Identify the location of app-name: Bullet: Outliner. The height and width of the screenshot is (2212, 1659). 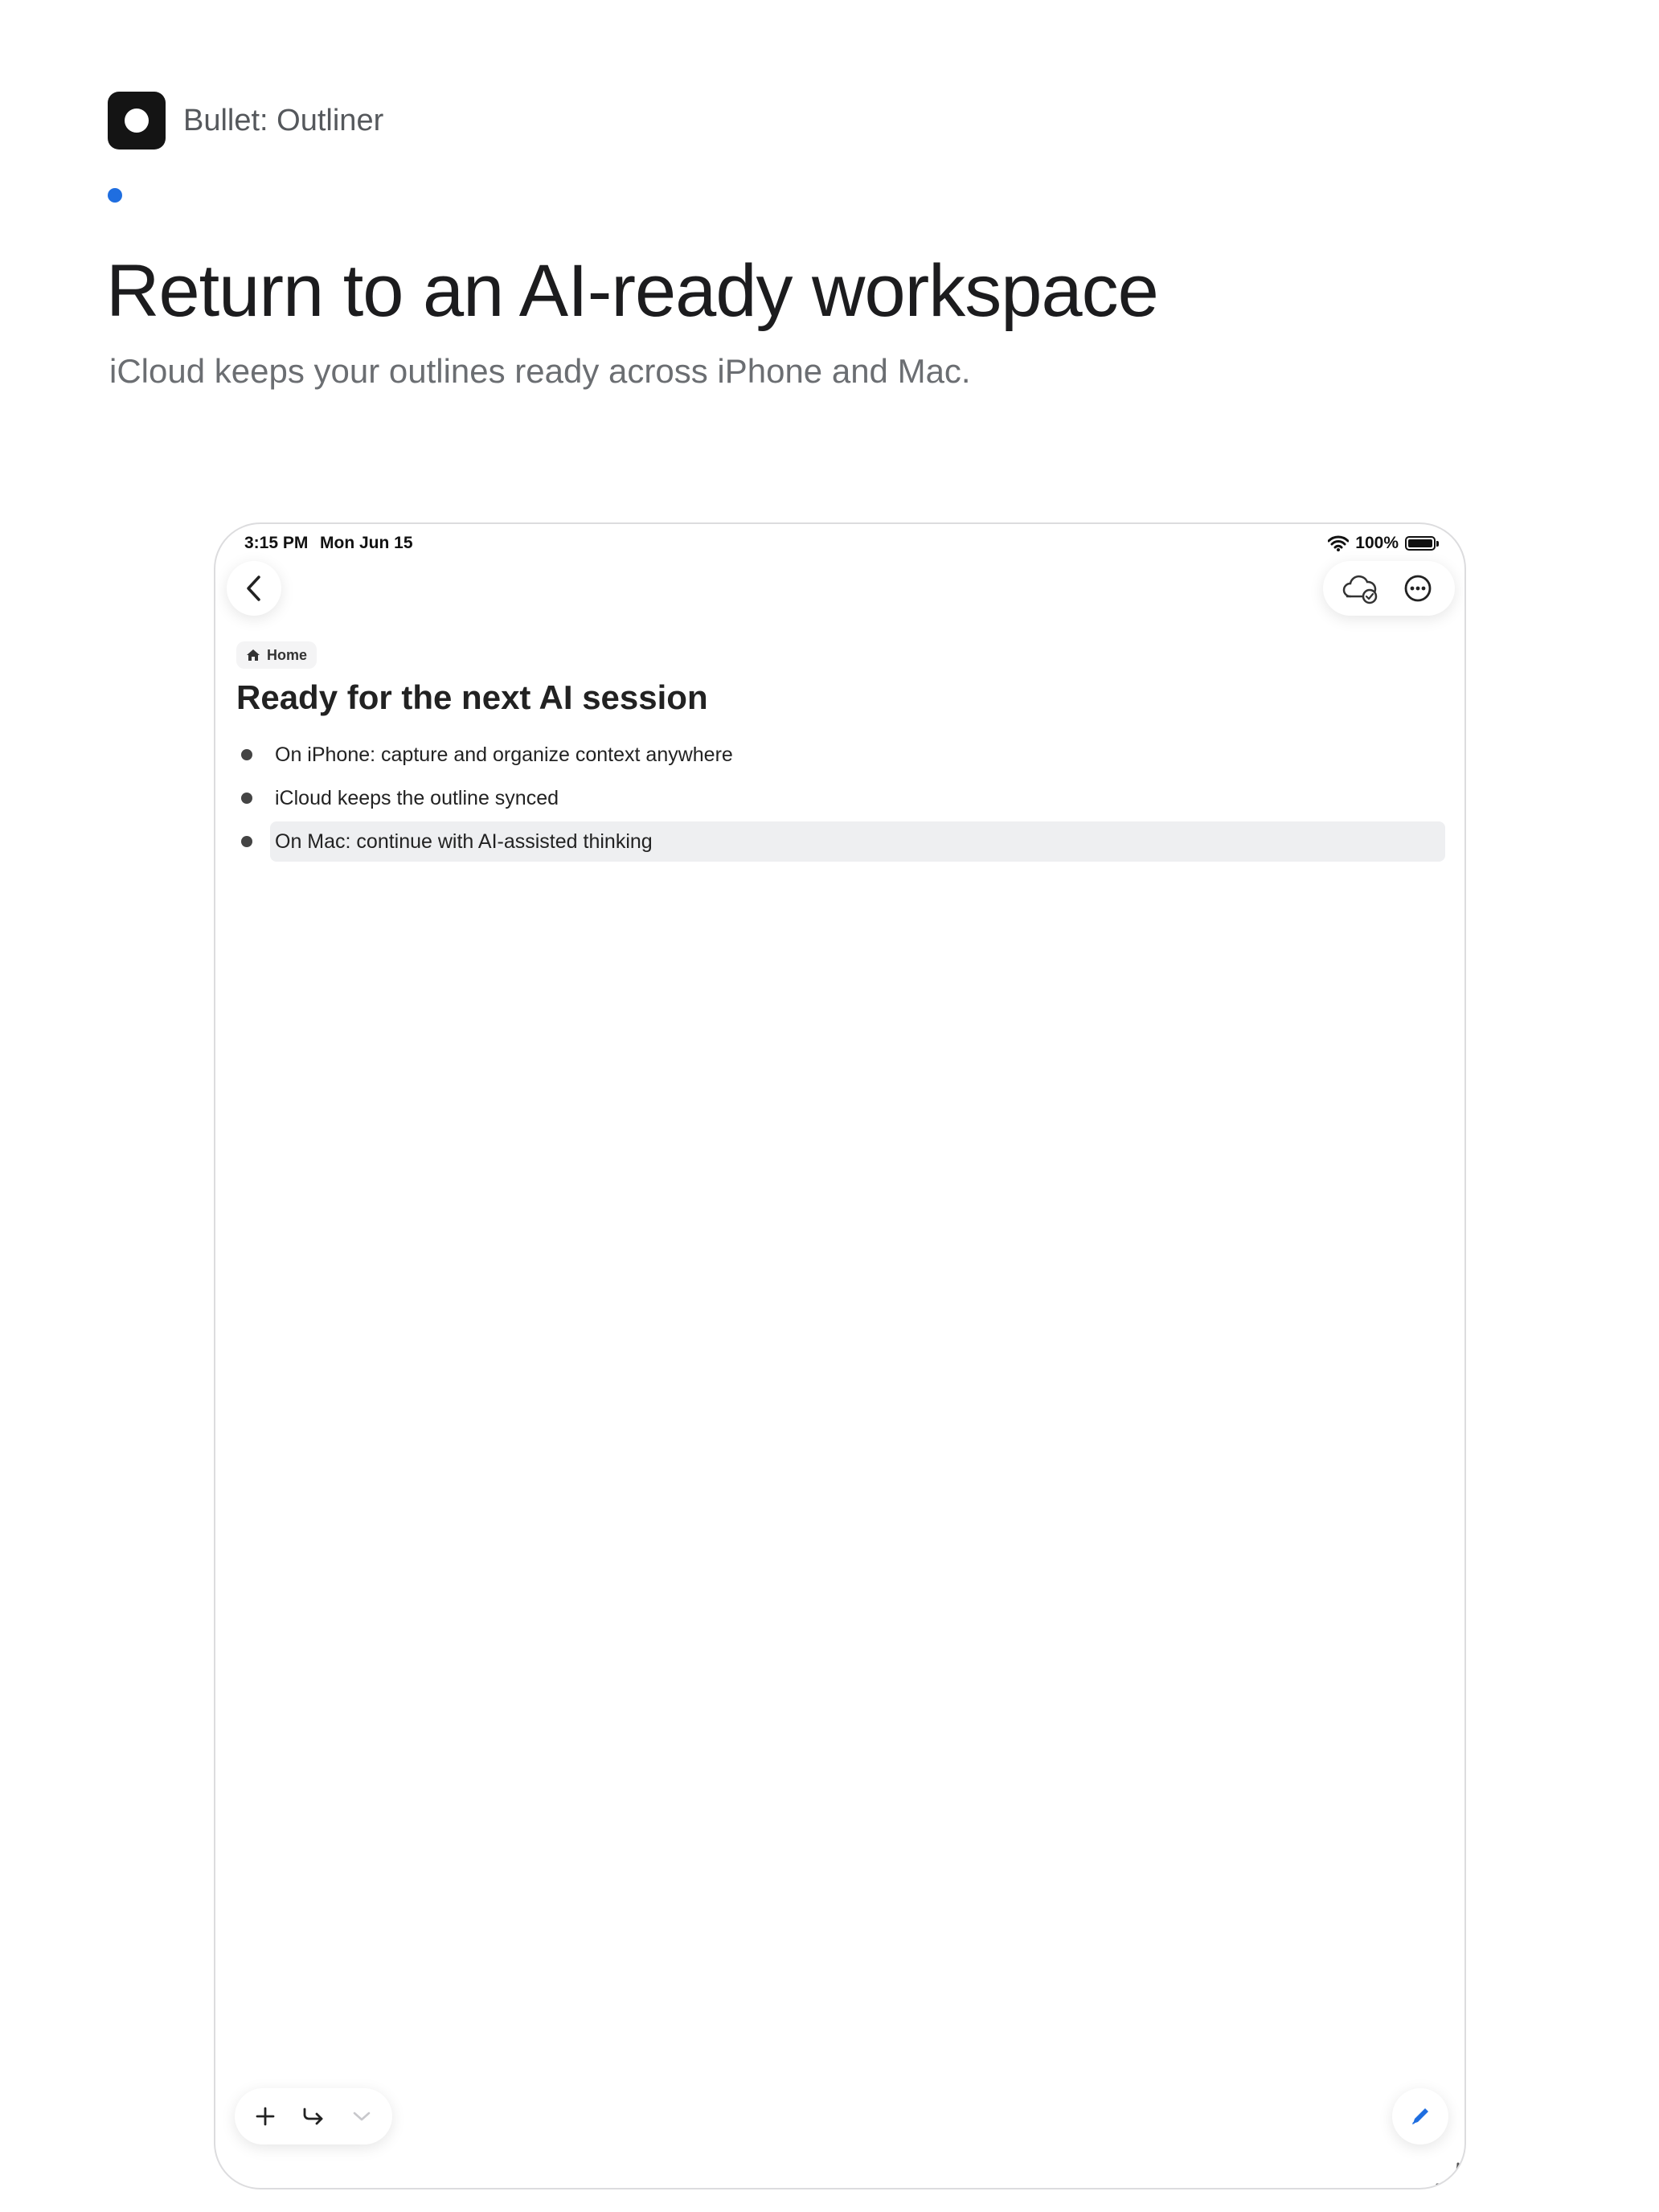
(283, 120).